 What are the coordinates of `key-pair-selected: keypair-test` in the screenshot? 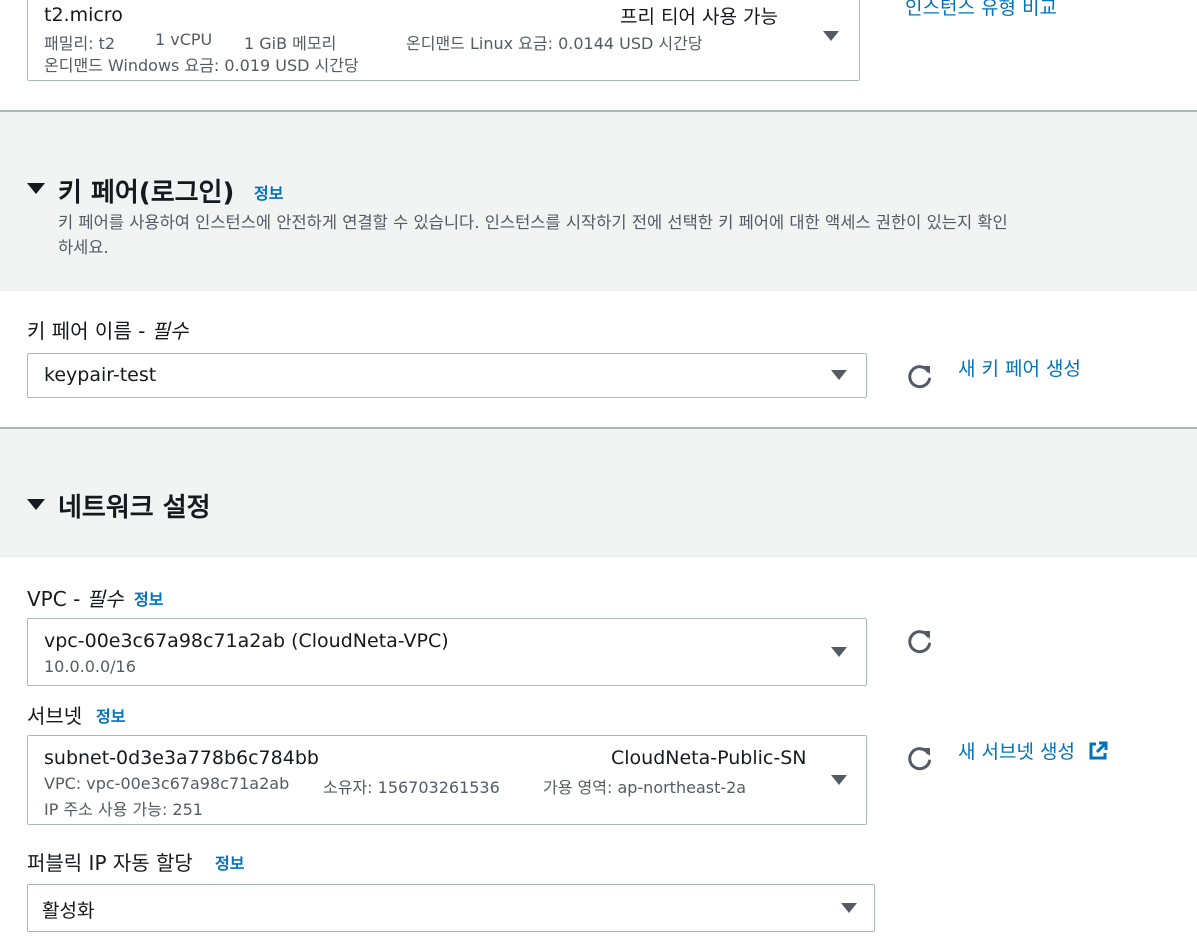 It's located at (100, 375).